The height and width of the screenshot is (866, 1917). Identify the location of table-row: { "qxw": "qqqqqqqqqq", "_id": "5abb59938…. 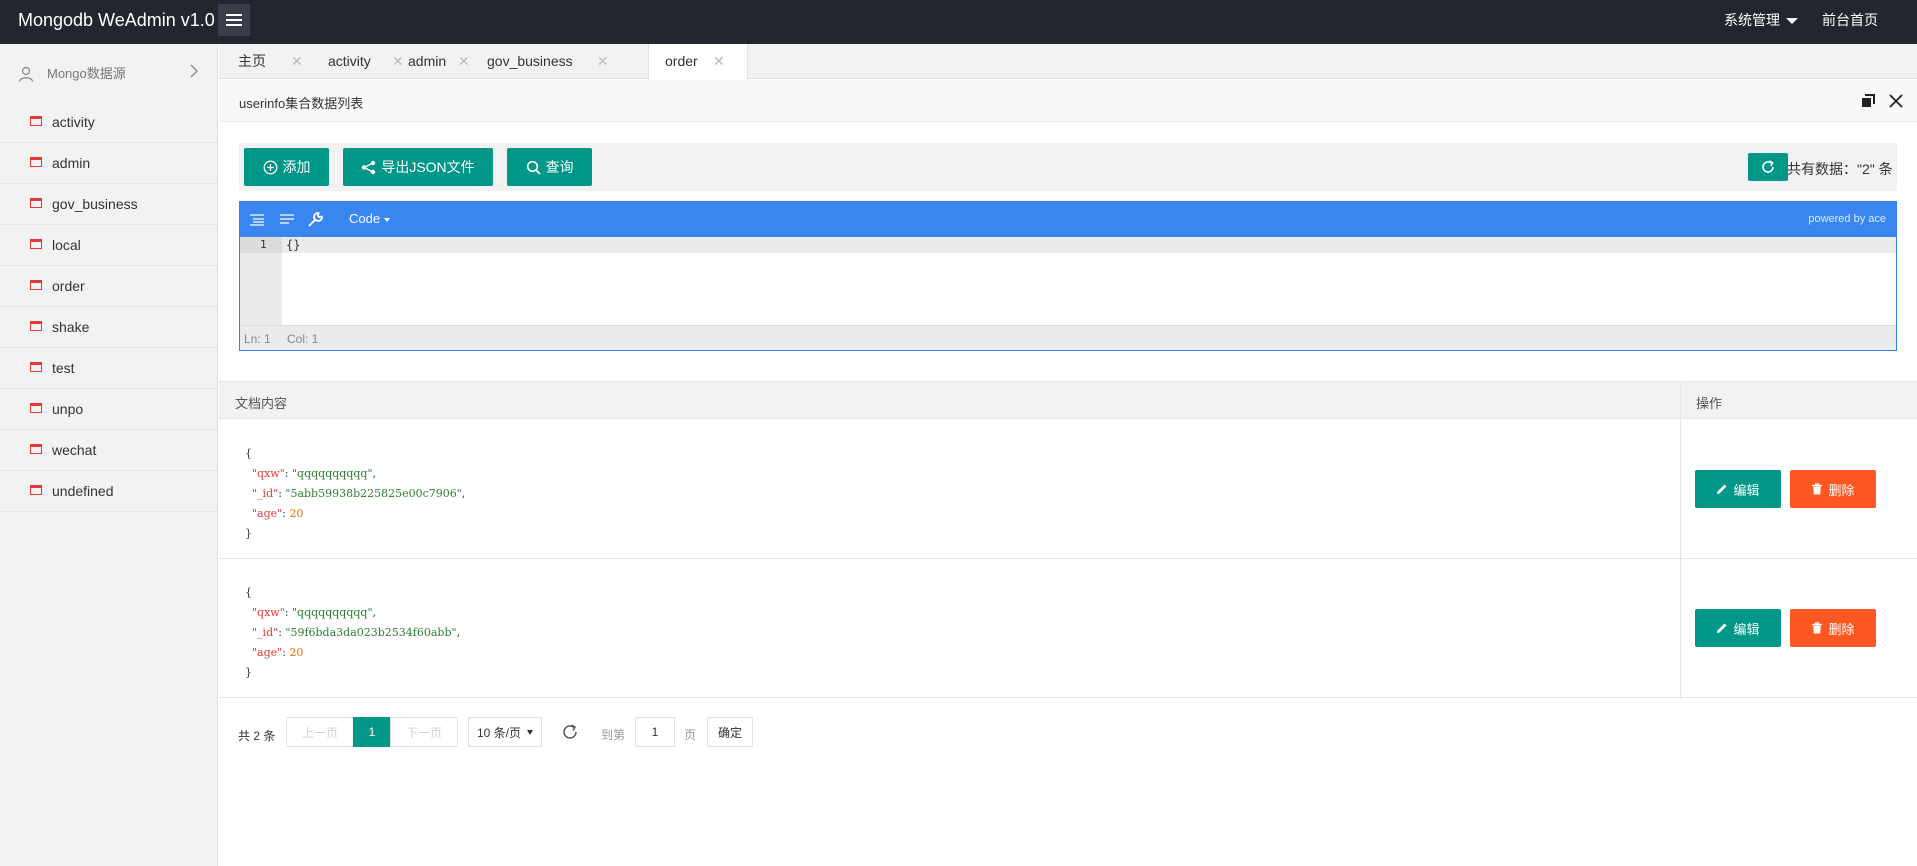
(1068, 489).